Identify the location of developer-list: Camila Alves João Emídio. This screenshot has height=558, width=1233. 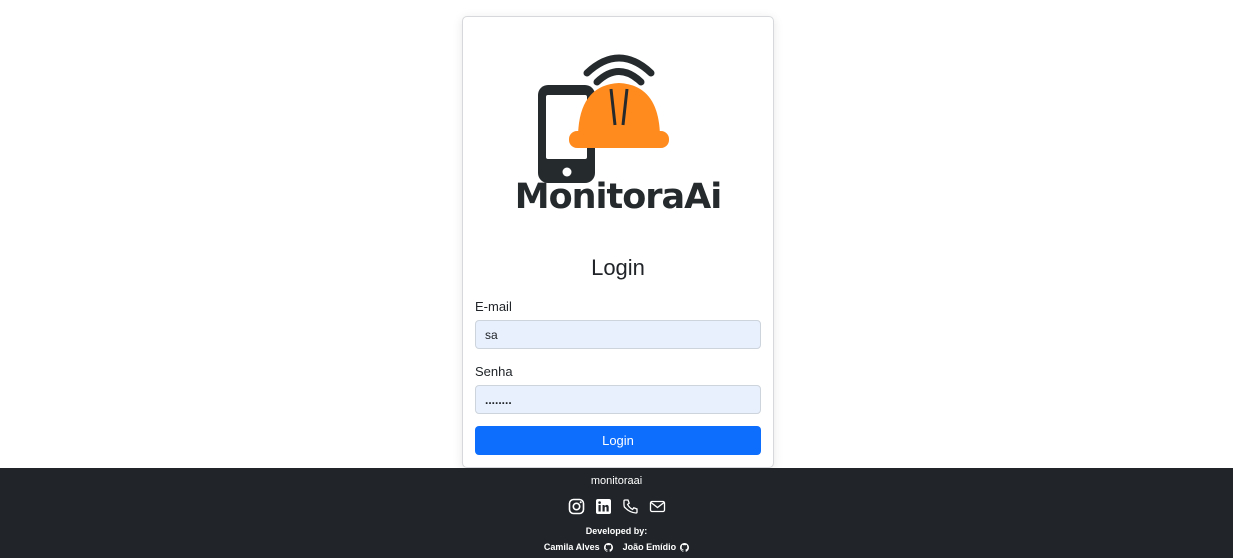
(616, 547).